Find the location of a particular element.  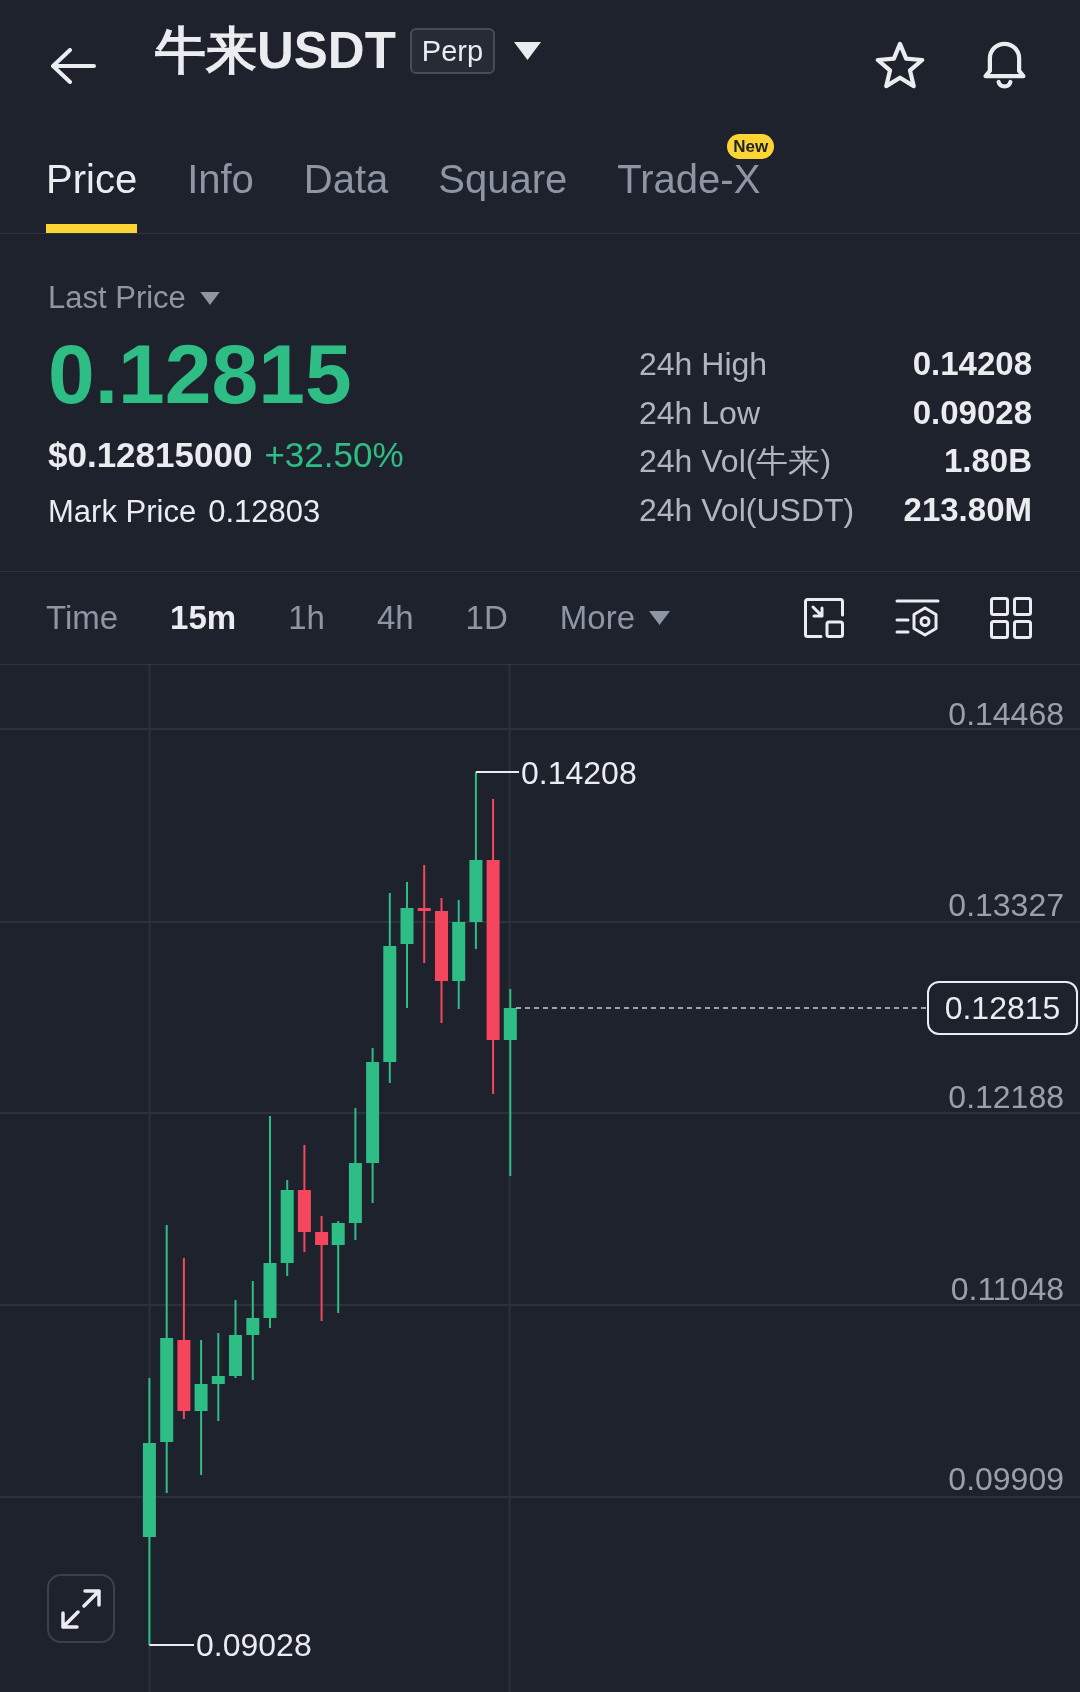

layout-button is located at coordinates (1011, 618).